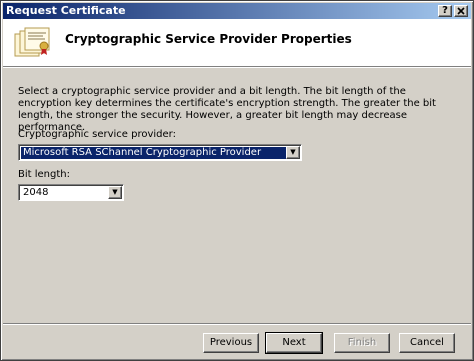  What do you see at coordinates (44, 174) in the screenshot?
I see `bit-length-label: Bit length:` at bounding box center [44, 174].